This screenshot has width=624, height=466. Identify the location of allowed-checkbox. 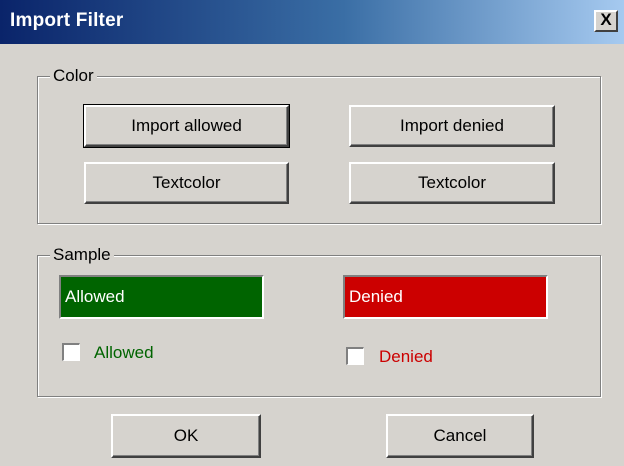
(71, 352).